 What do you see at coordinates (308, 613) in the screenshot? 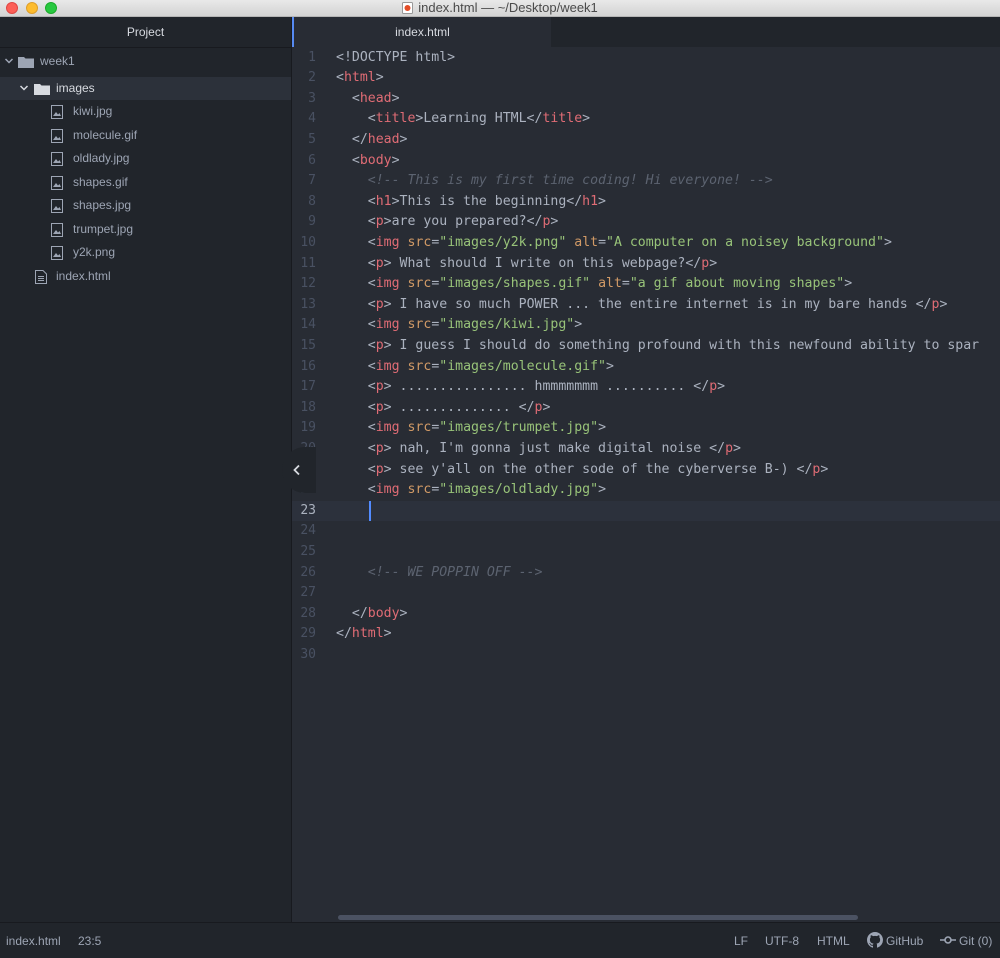
I see `line-number: 28` at bounding box center [308, 613].